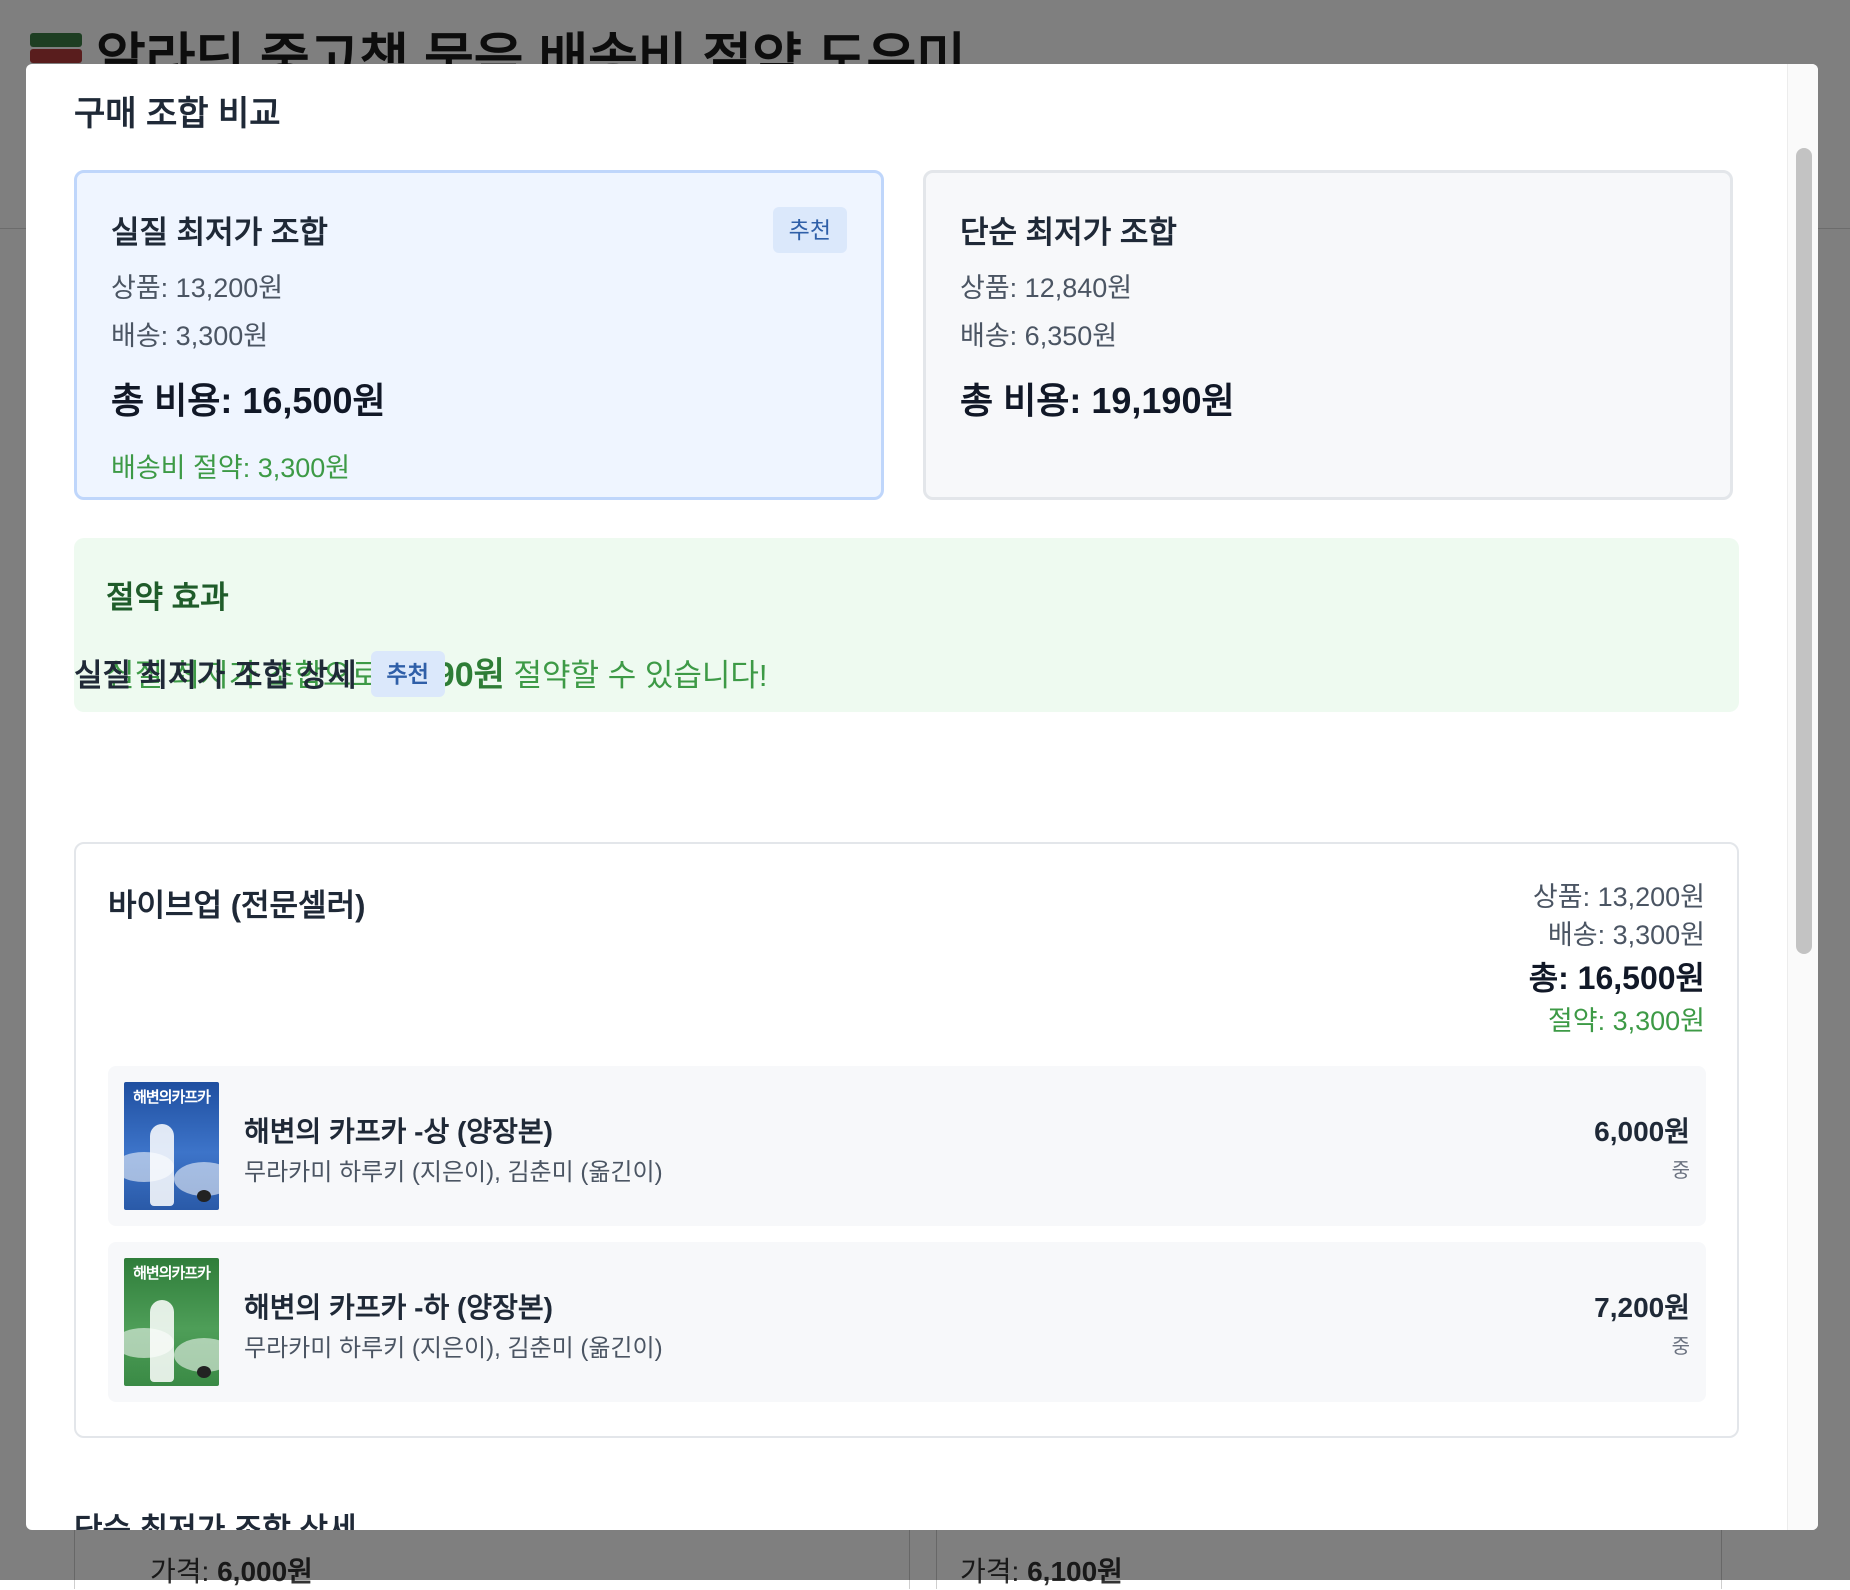  Describe the element at coordinates (1642, 1307) in the screenshot. I see `book-price: 7,200원` at that location.